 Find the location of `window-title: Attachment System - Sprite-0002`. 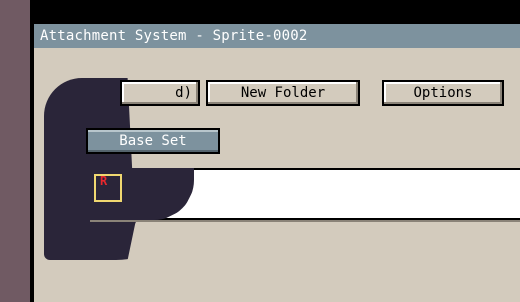

window-title: Attachment System - Sprite-0002 is located at coordinates (277, 36).